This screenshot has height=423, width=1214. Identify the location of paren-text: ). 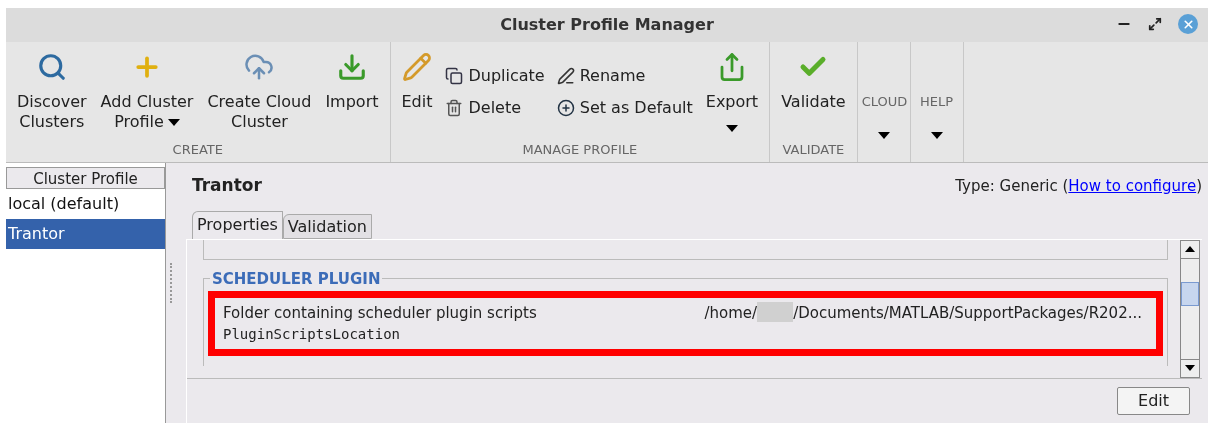
(1199, 186).